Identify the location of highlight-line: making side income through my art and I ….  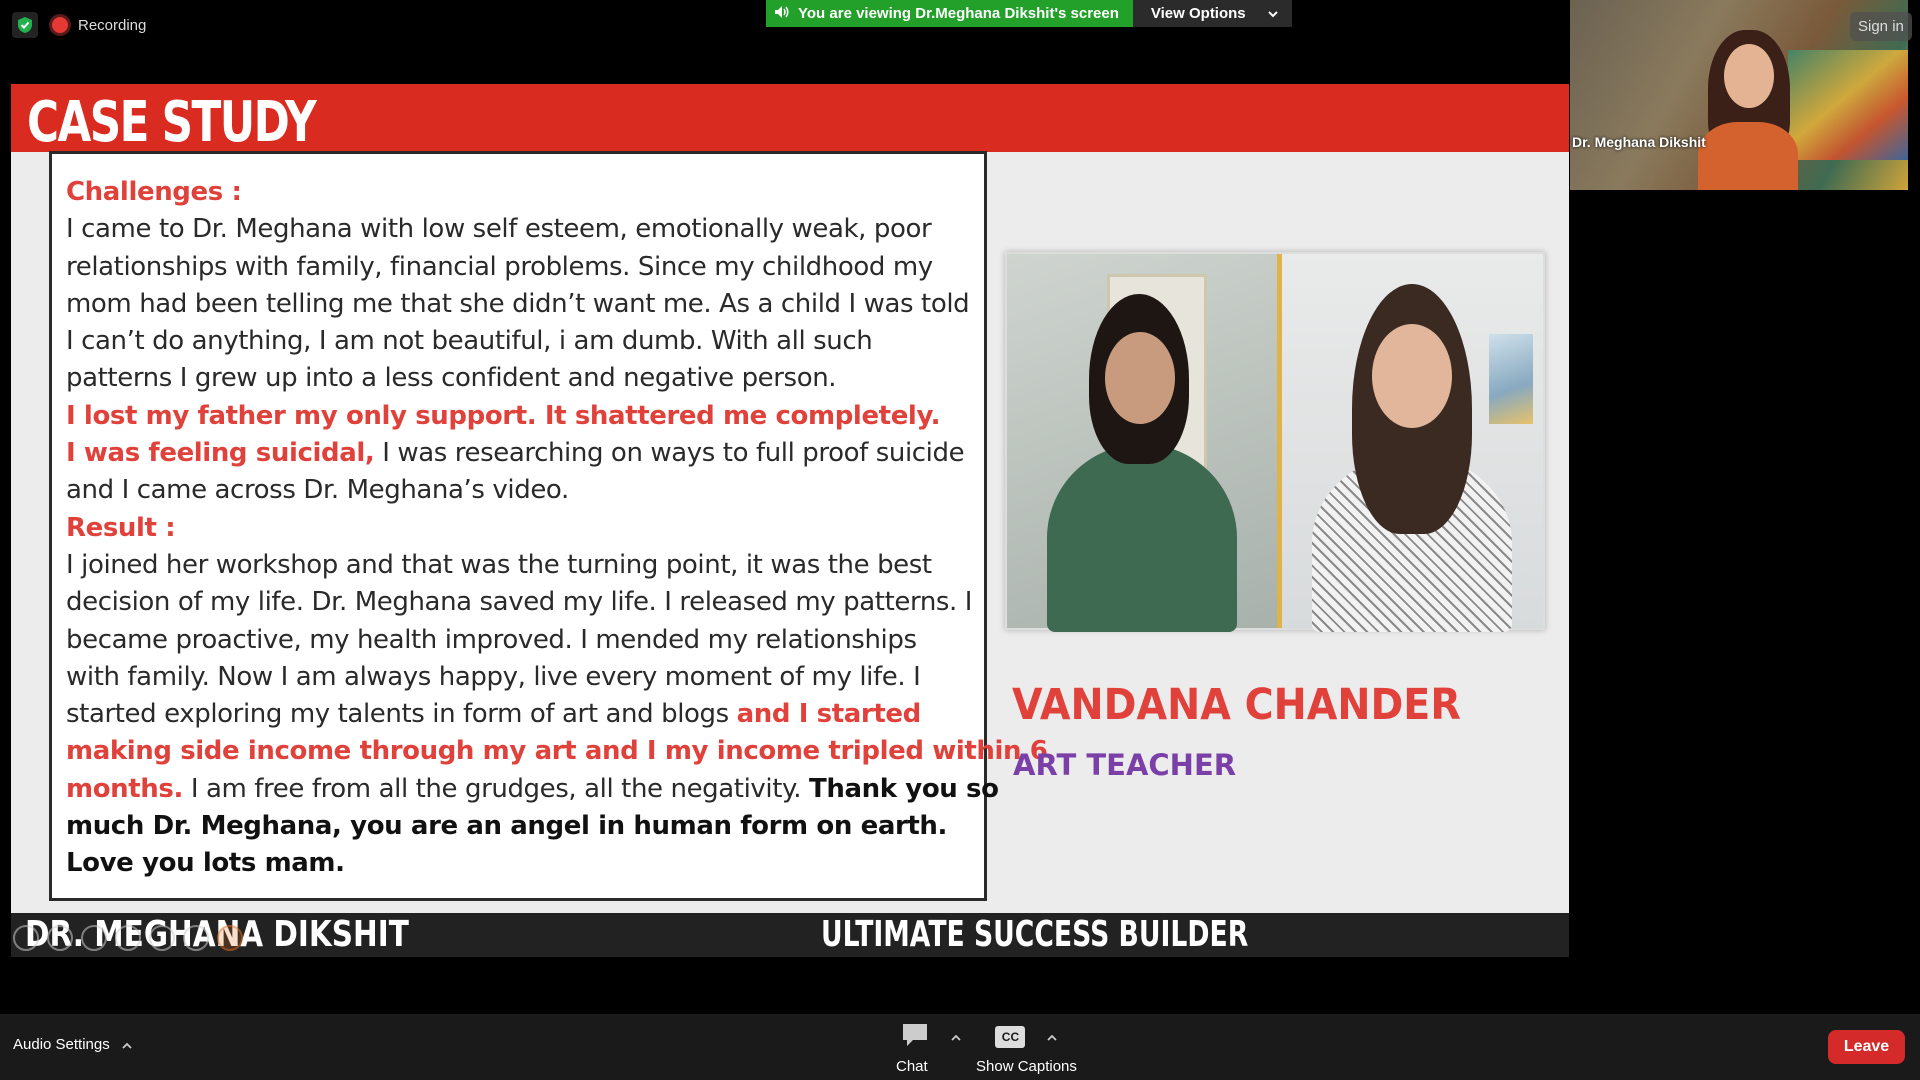
(557, 751).